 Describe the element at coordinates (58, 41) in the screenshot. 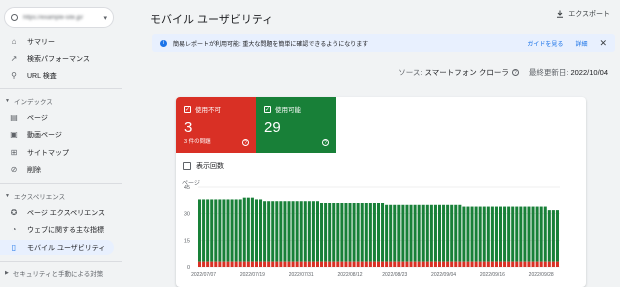

I see `sidebar-item-summary: ⌂ サマリー` at that location.